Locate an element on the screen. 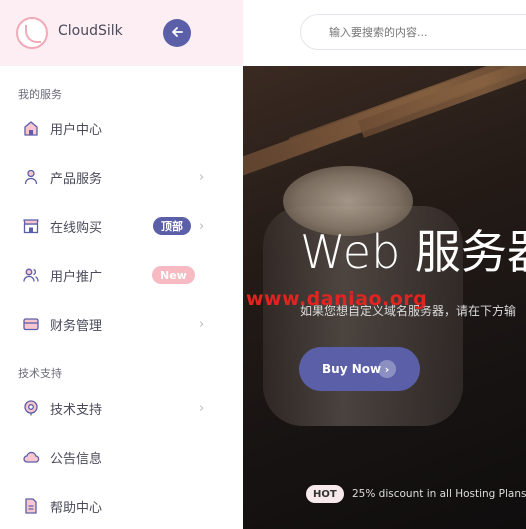 The image size is (526, 529). user-icon is located at coordinates (31, 177).